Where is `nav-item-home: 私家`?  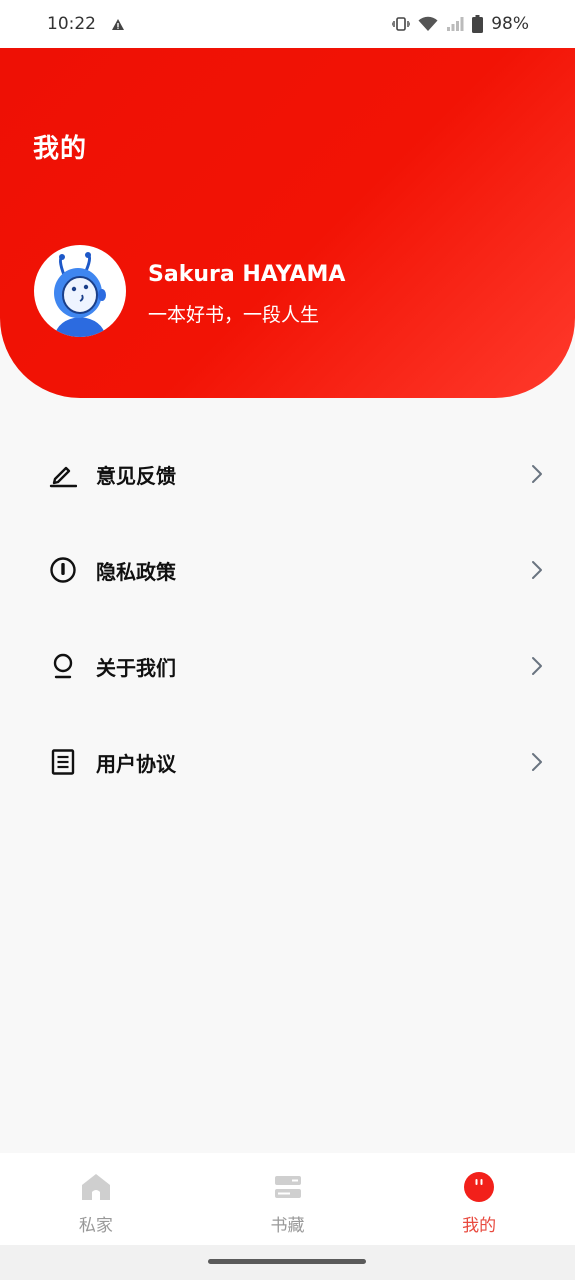 nav-item-home: 私家 is located at coordinates (96, 1199).